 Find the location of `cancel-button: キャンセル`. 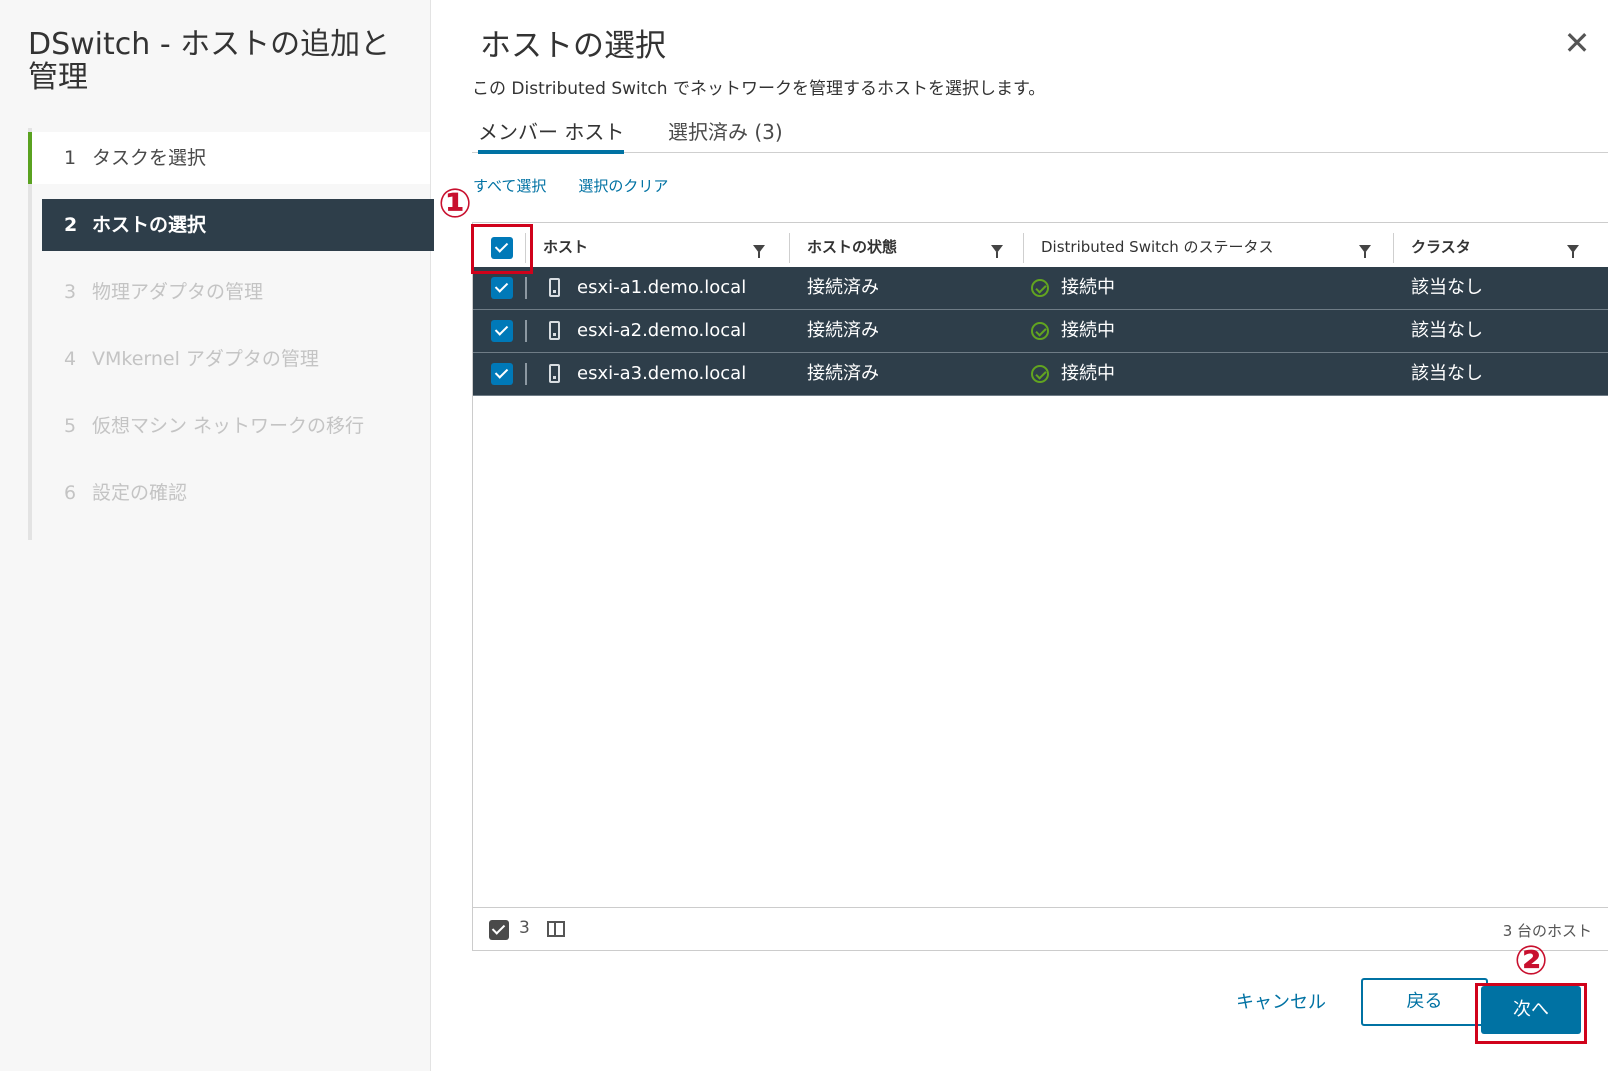

cancel-button: キャンセル is located at coordinates (1281, 1001).